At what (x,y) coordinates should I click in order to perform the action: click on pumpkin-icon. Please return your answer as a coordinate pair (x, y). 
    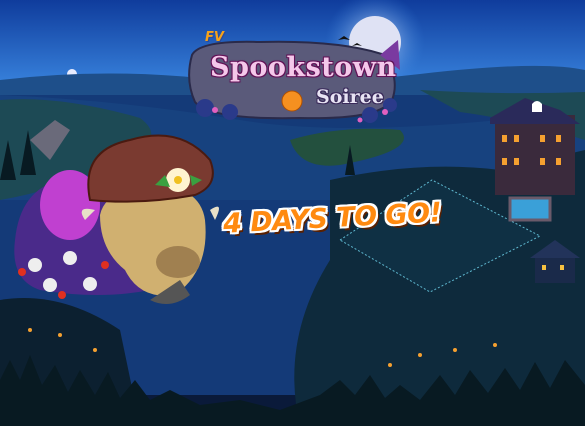
    Looking at the image, I should click on (292, 101).